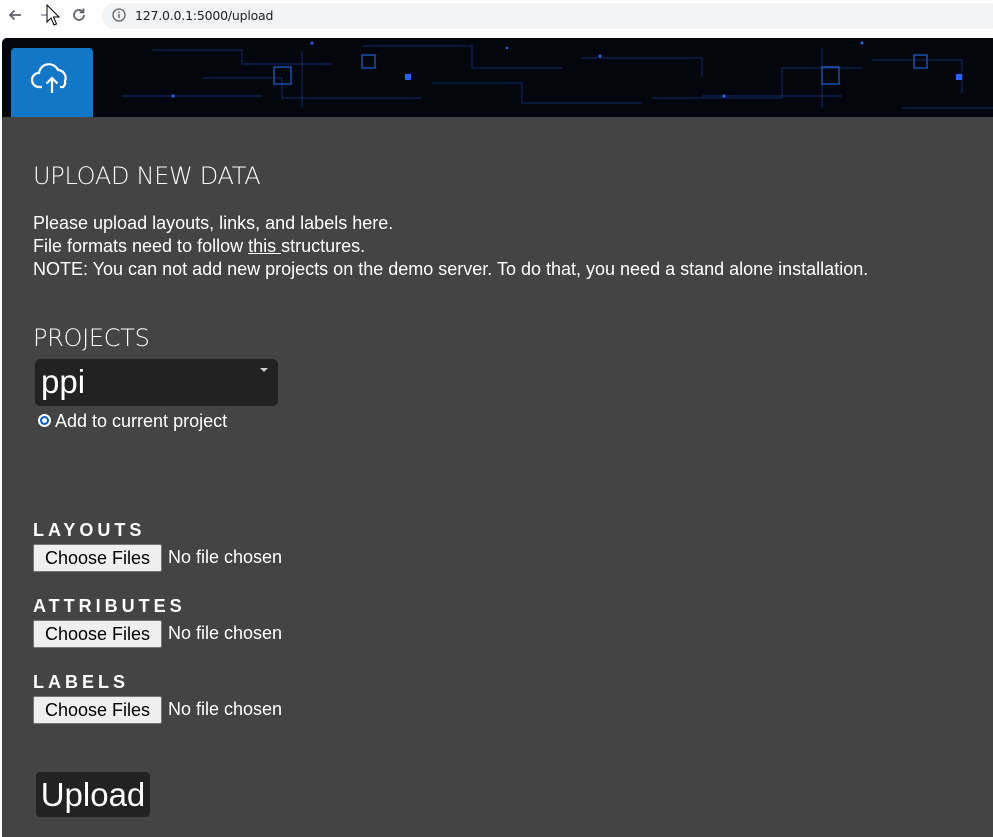 The height and width of the screenshot is (837, 993). I want to click on attributes-label: ATTRIBUTES, so click(109, 606).